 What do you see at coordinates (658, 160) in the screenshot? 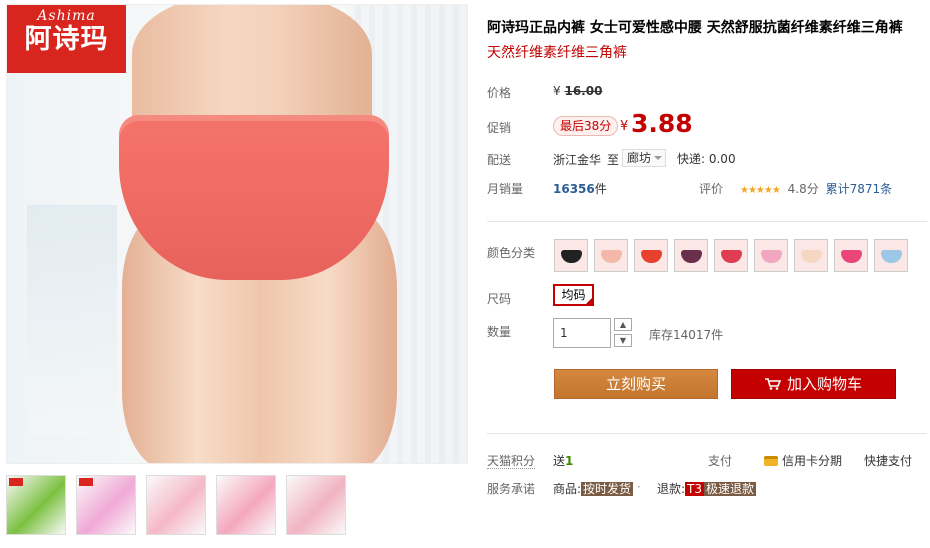
I see `chevron-down-icon` at bounding box center [658, 160].